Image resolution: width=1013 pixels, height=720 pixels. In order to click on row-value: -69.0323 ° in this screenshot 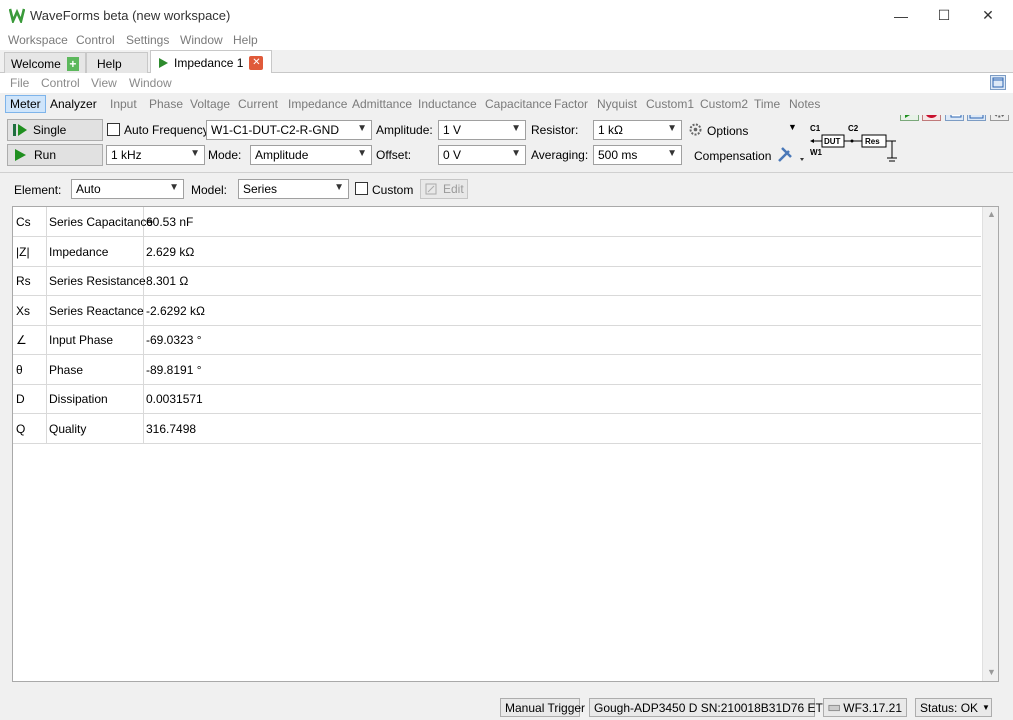, I will do `click(174, 340)`.